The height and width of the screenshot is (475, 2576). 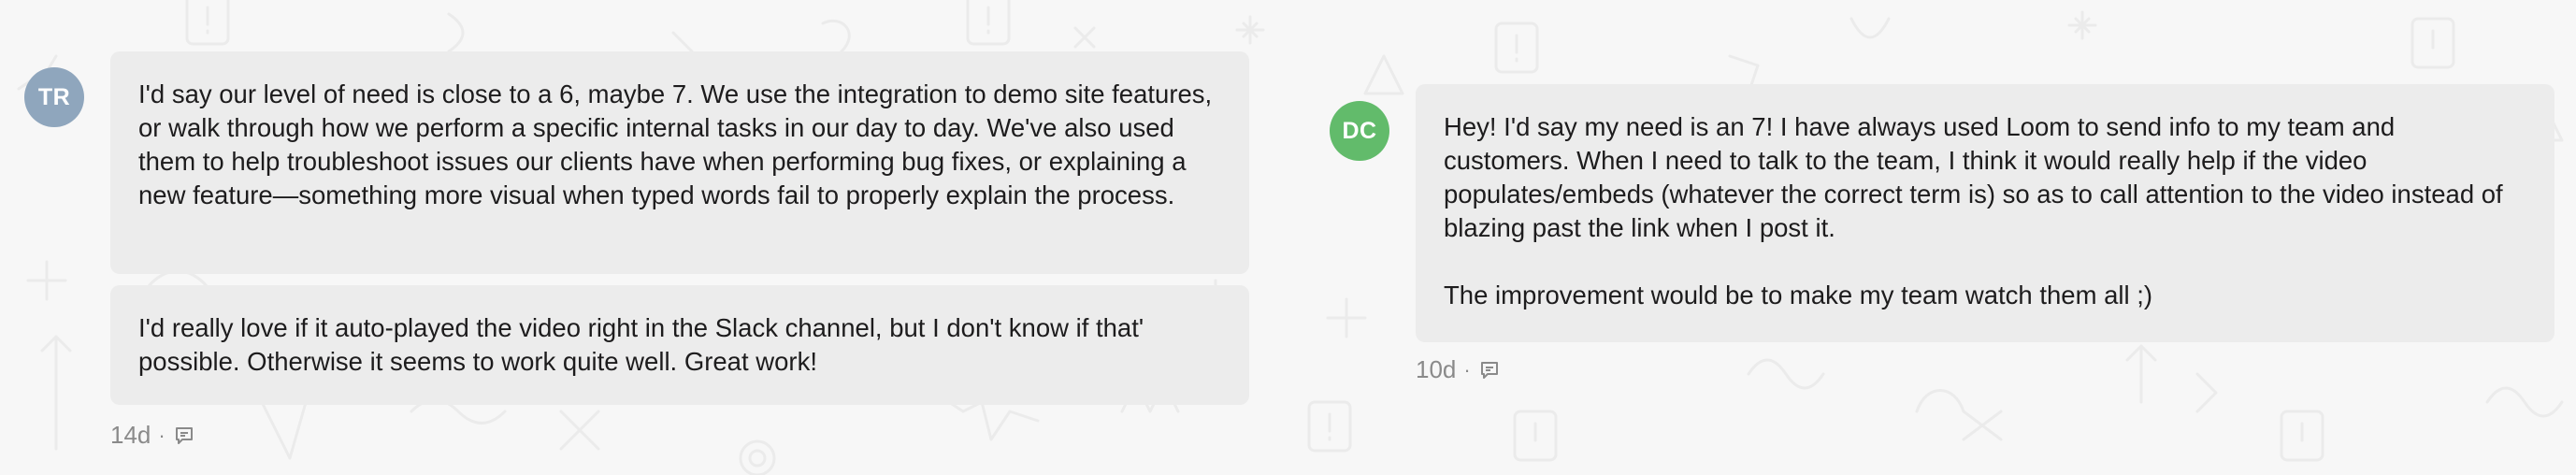 What do you see at coordinates (1437, 369) in the screenshot?
I see `timestamp: 10d` at bounding box center [1437, 369].